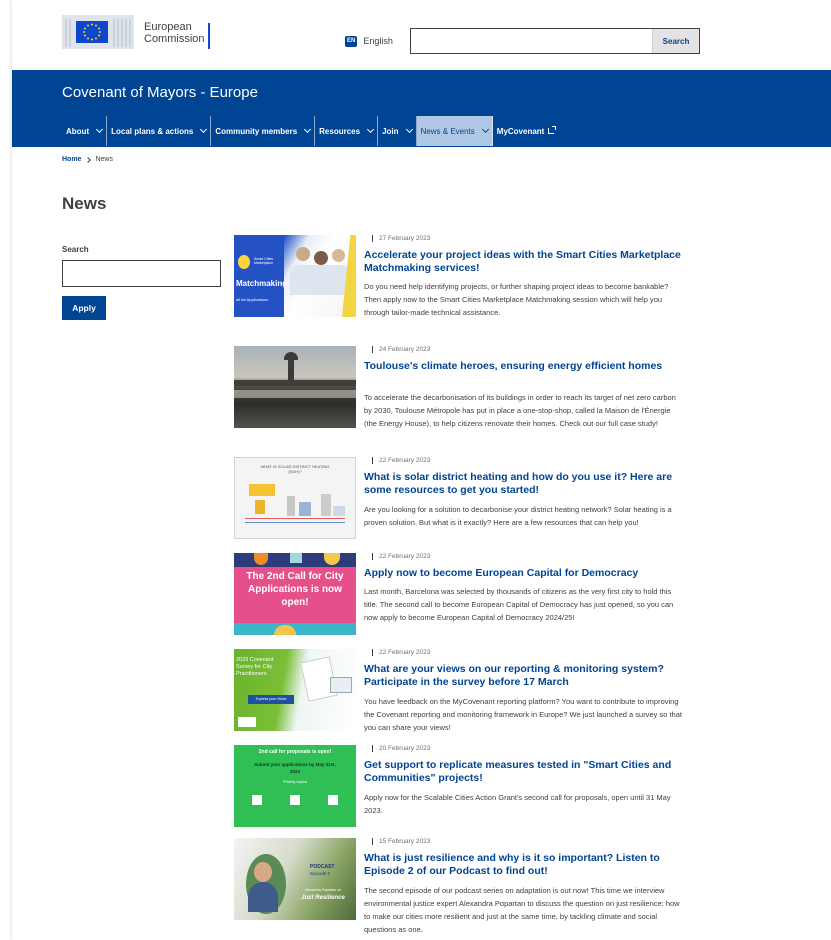 This screenshot has height=940, width=831. I want to click on nav-item-news-events: News & Events, so click(454, 131).